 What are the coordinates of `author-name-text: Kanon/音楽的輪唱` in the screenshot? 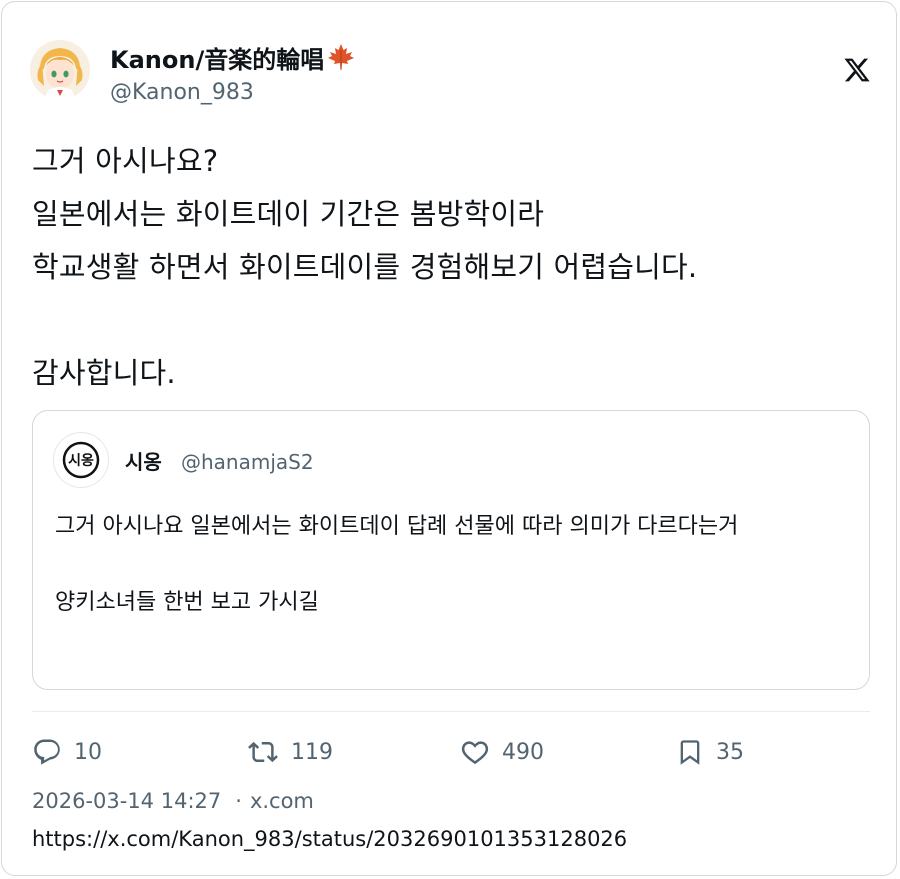 It's located at (217, 60).